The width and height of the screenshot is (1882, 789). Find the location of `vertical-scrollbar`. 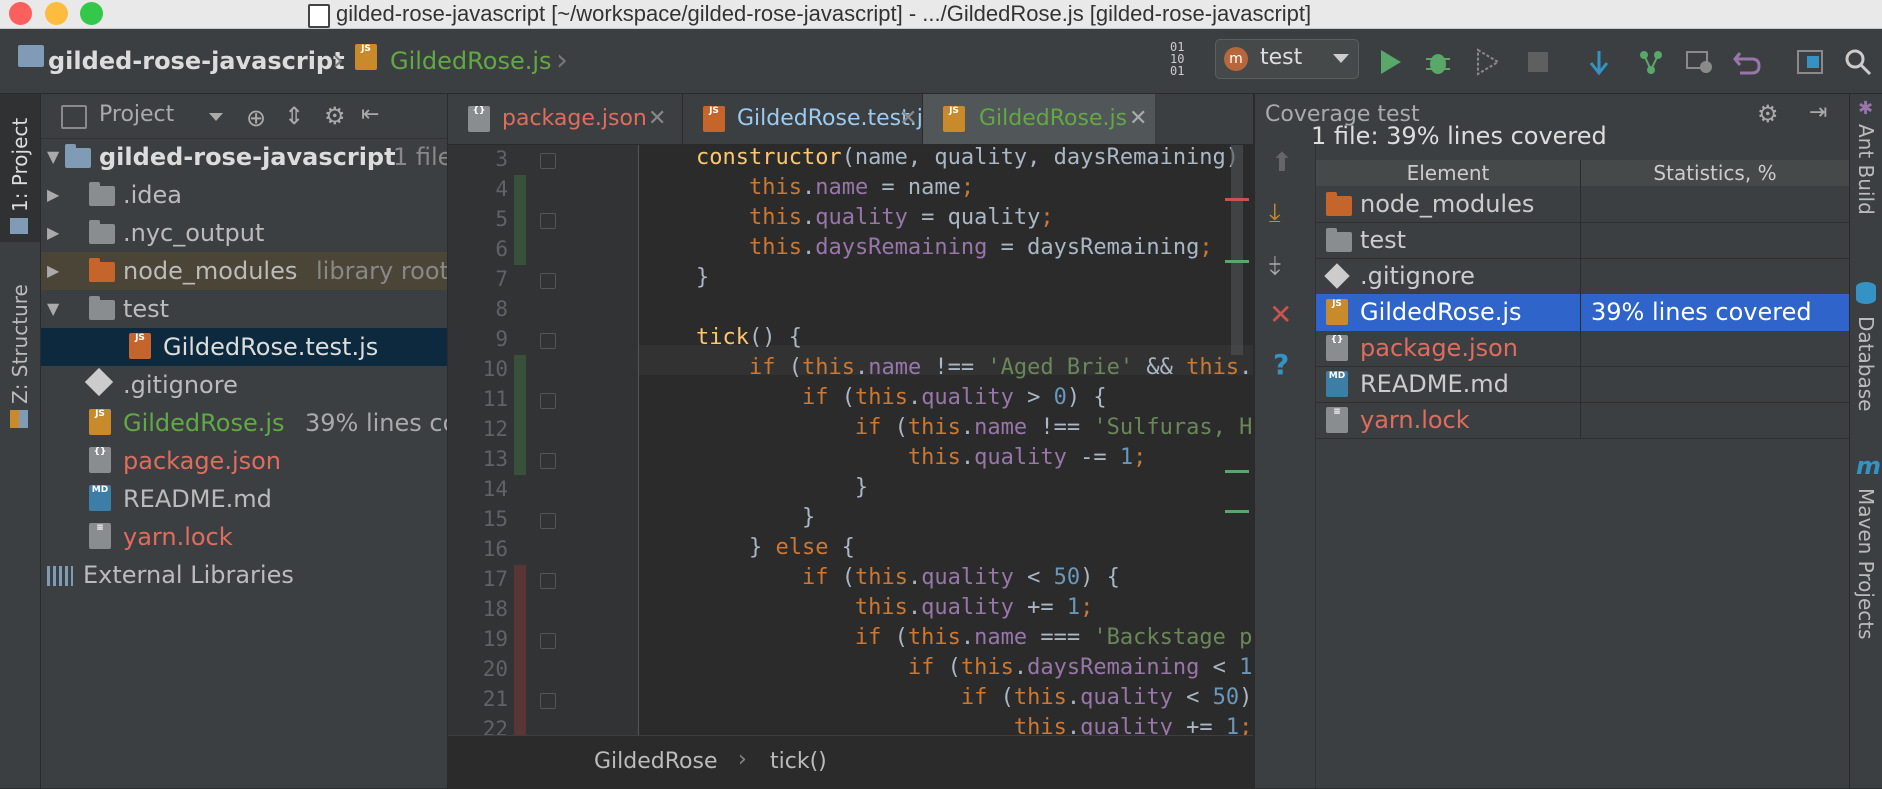

vertical-scrollbar is located at coordinates (1237, 250).